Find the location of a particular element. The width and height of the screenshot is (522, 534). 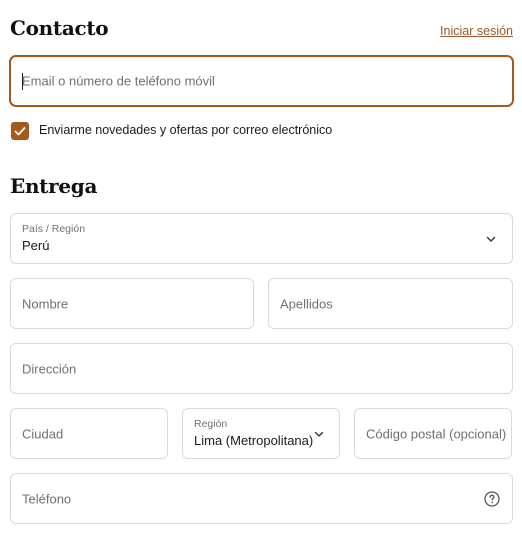

region-select: Región Lima (Metropolitana) is located at coordinates (261, 433).